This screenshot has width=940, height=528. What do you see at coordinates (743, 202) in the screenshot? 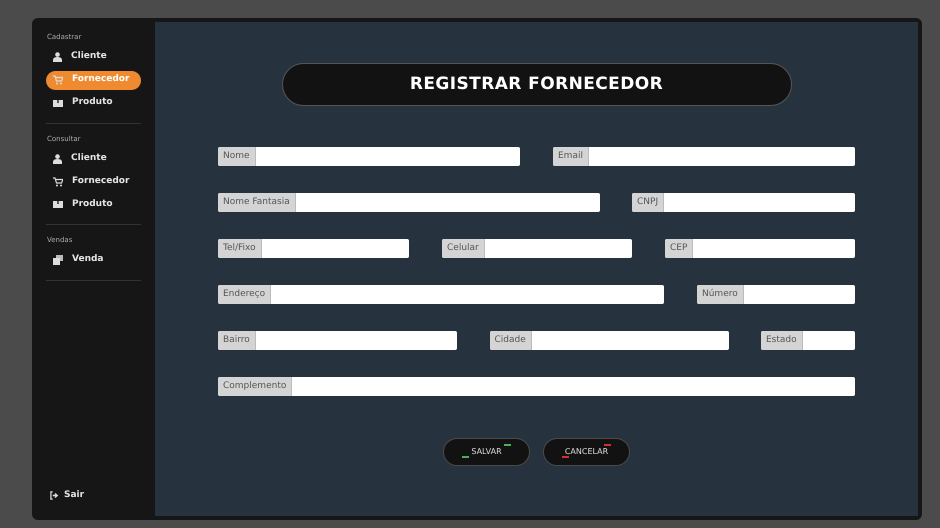
I see `input-field: CNPJ` at bounding box center [743, 202].